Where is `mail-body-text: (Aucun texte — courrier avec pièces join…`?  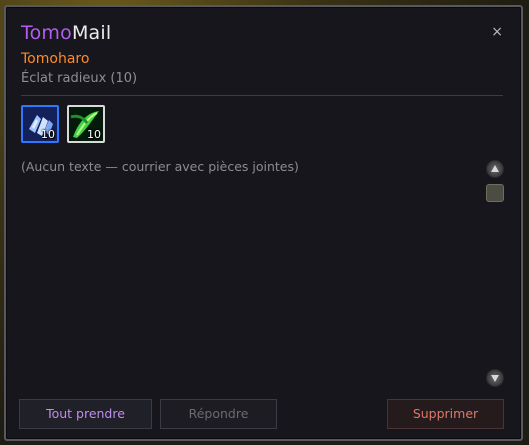 mail-body-text: (Aucun texte — courrier avec pièces join… is located at coordinates (160, 166).